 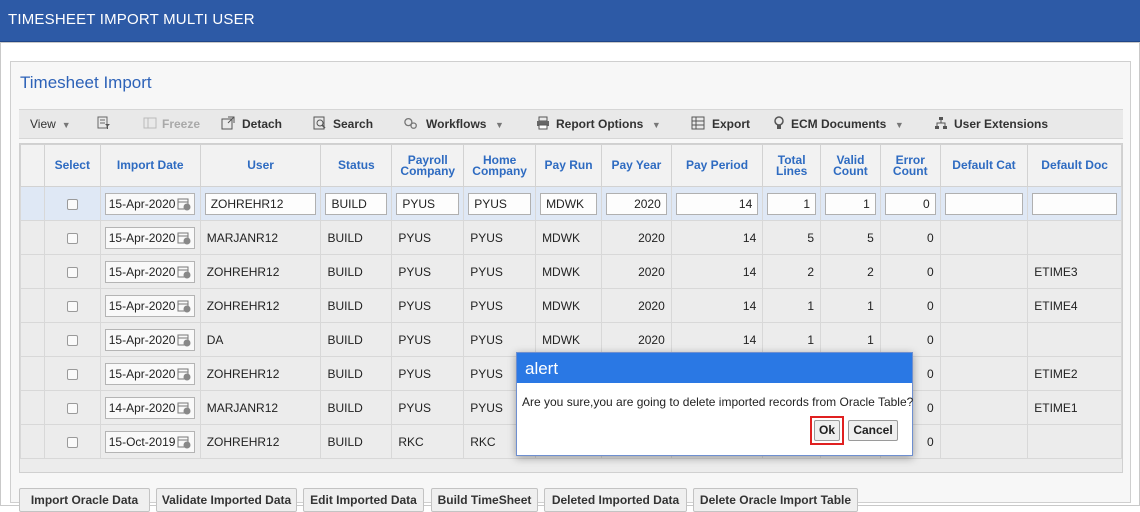 What do you see at coordinates (792, 165) in the screenshot?
I see `col-total-lines: Total Lines` at bounding box center [792, 165].